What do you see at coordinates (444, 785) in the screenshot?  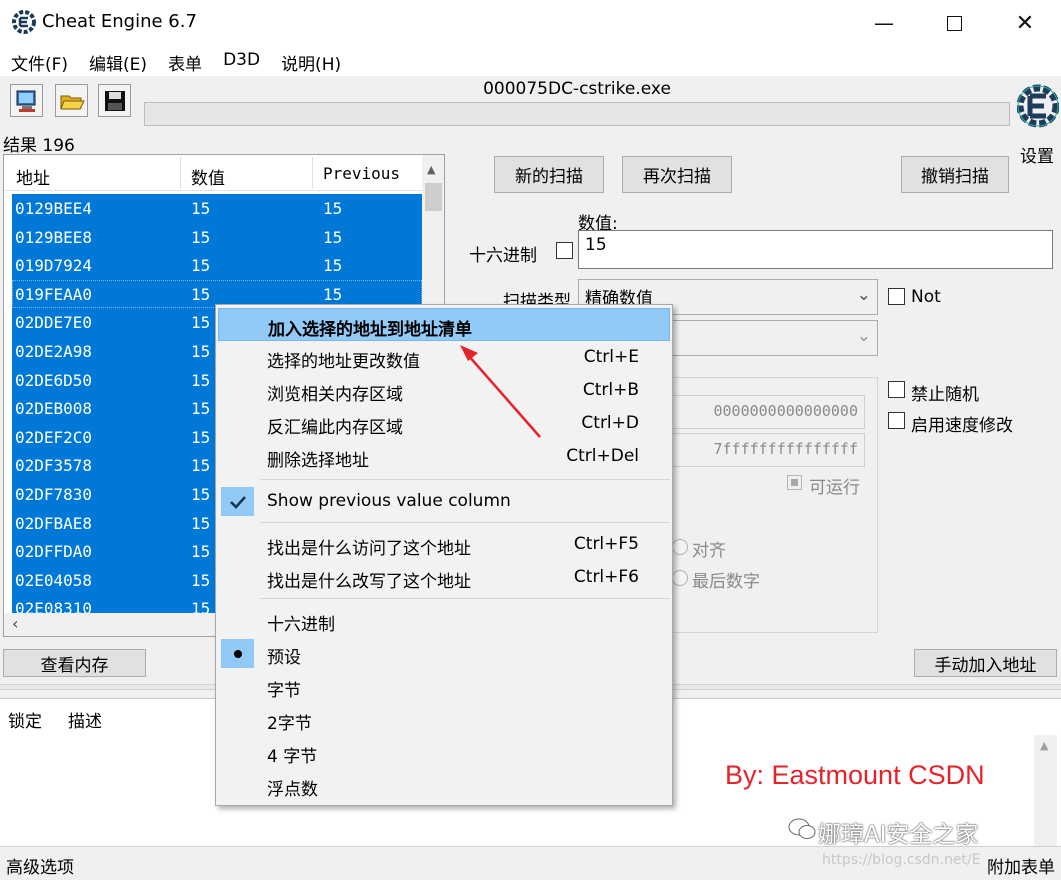 I see `context-menu-item: 浮点数` at bounding box center [444, 785].